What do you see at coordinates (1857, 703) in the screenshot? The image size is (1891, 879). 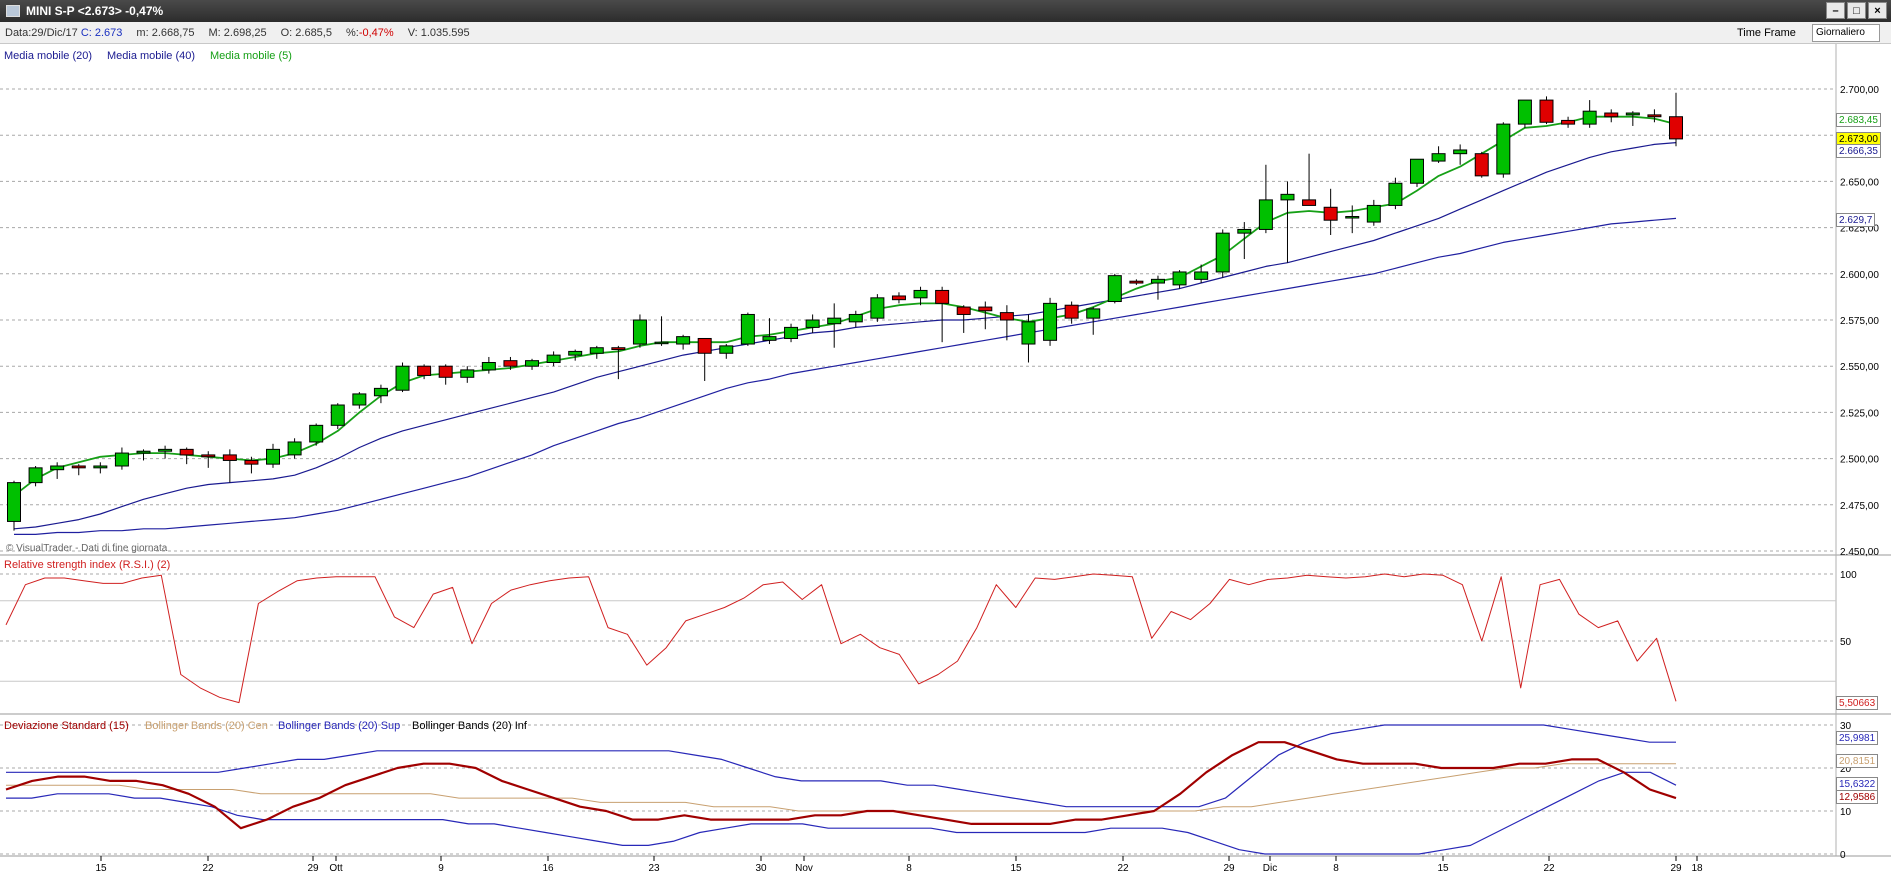 I see `value-box-rsi: 5,50663` at bounding box center [1857, 703].